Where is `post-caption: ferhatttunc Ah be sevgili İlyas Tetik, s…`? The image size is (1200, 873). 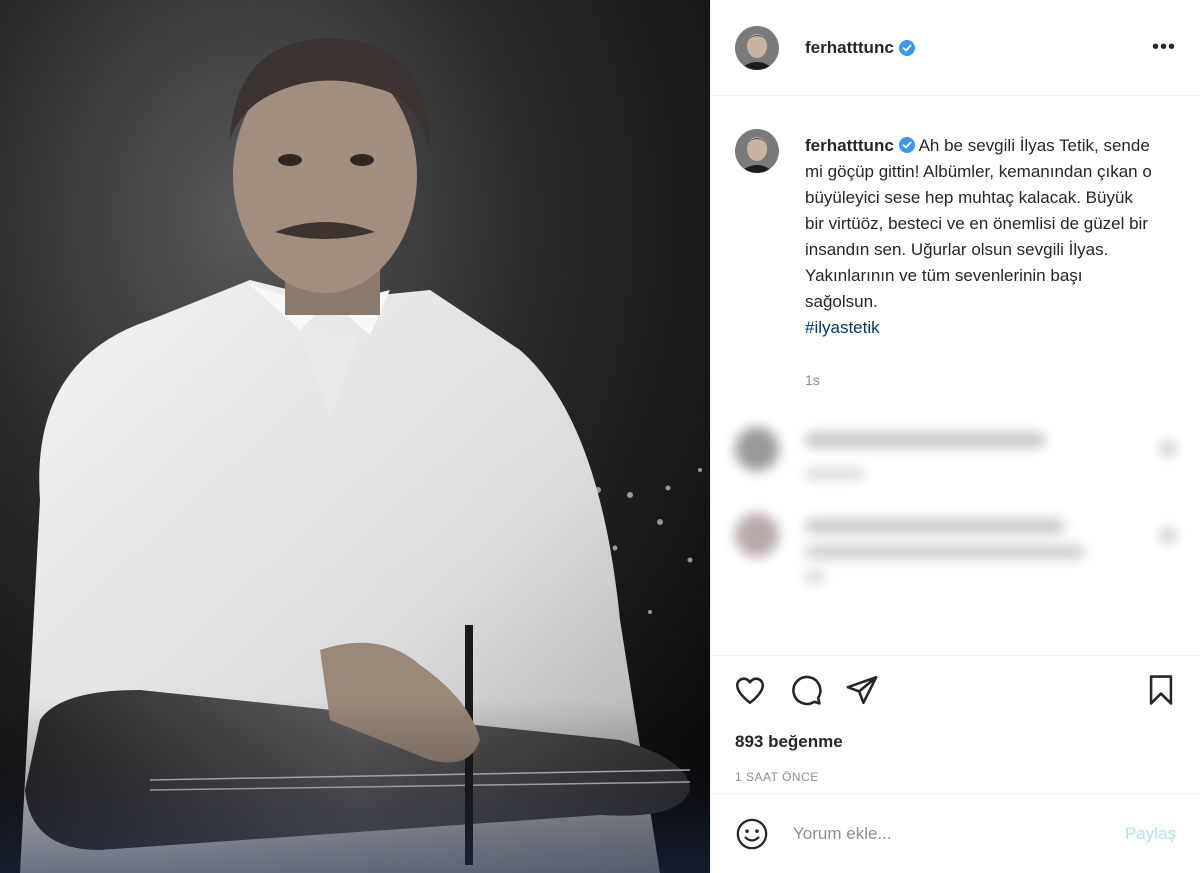
post-caption: ferhatttunc Ah be sevgili İlyas Tetik, s… is located at coordinates (955, 245).